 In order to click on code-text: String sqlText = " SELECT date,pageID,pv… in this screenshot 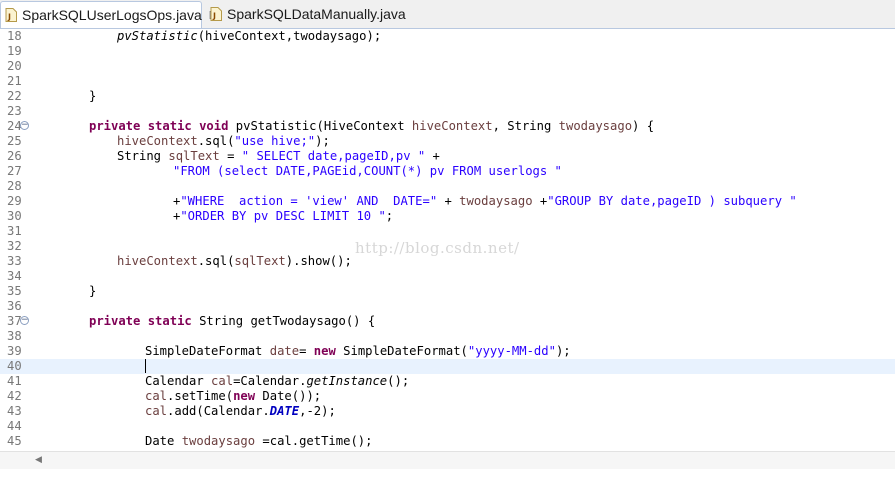, I will do `click(278, 156)`.